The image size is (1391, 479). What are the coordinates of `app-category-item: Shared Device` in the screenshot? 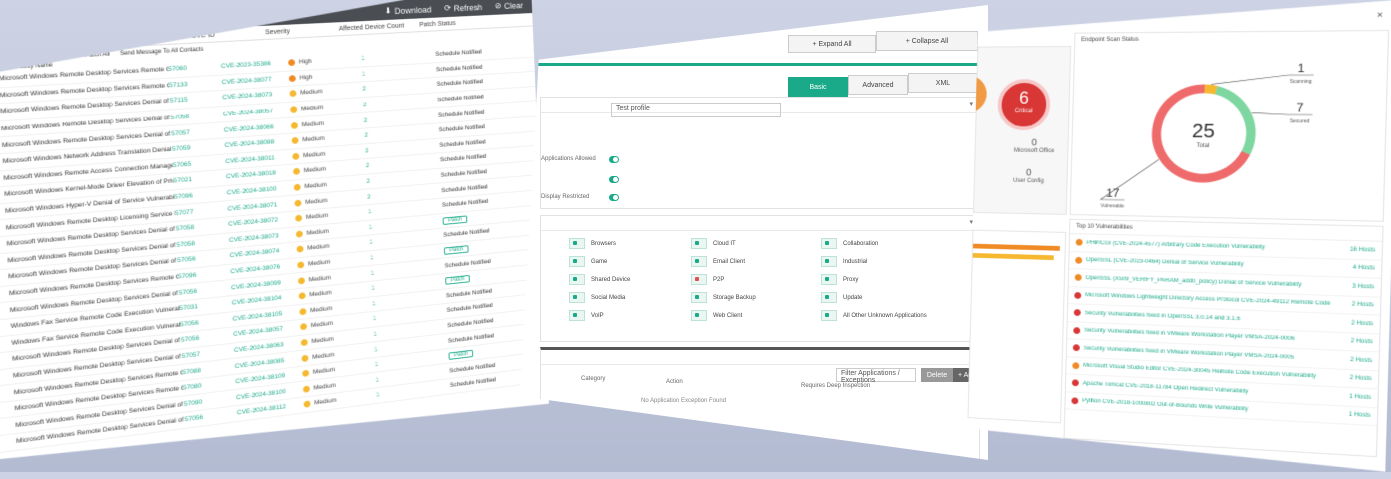 It's located at (599, 279).